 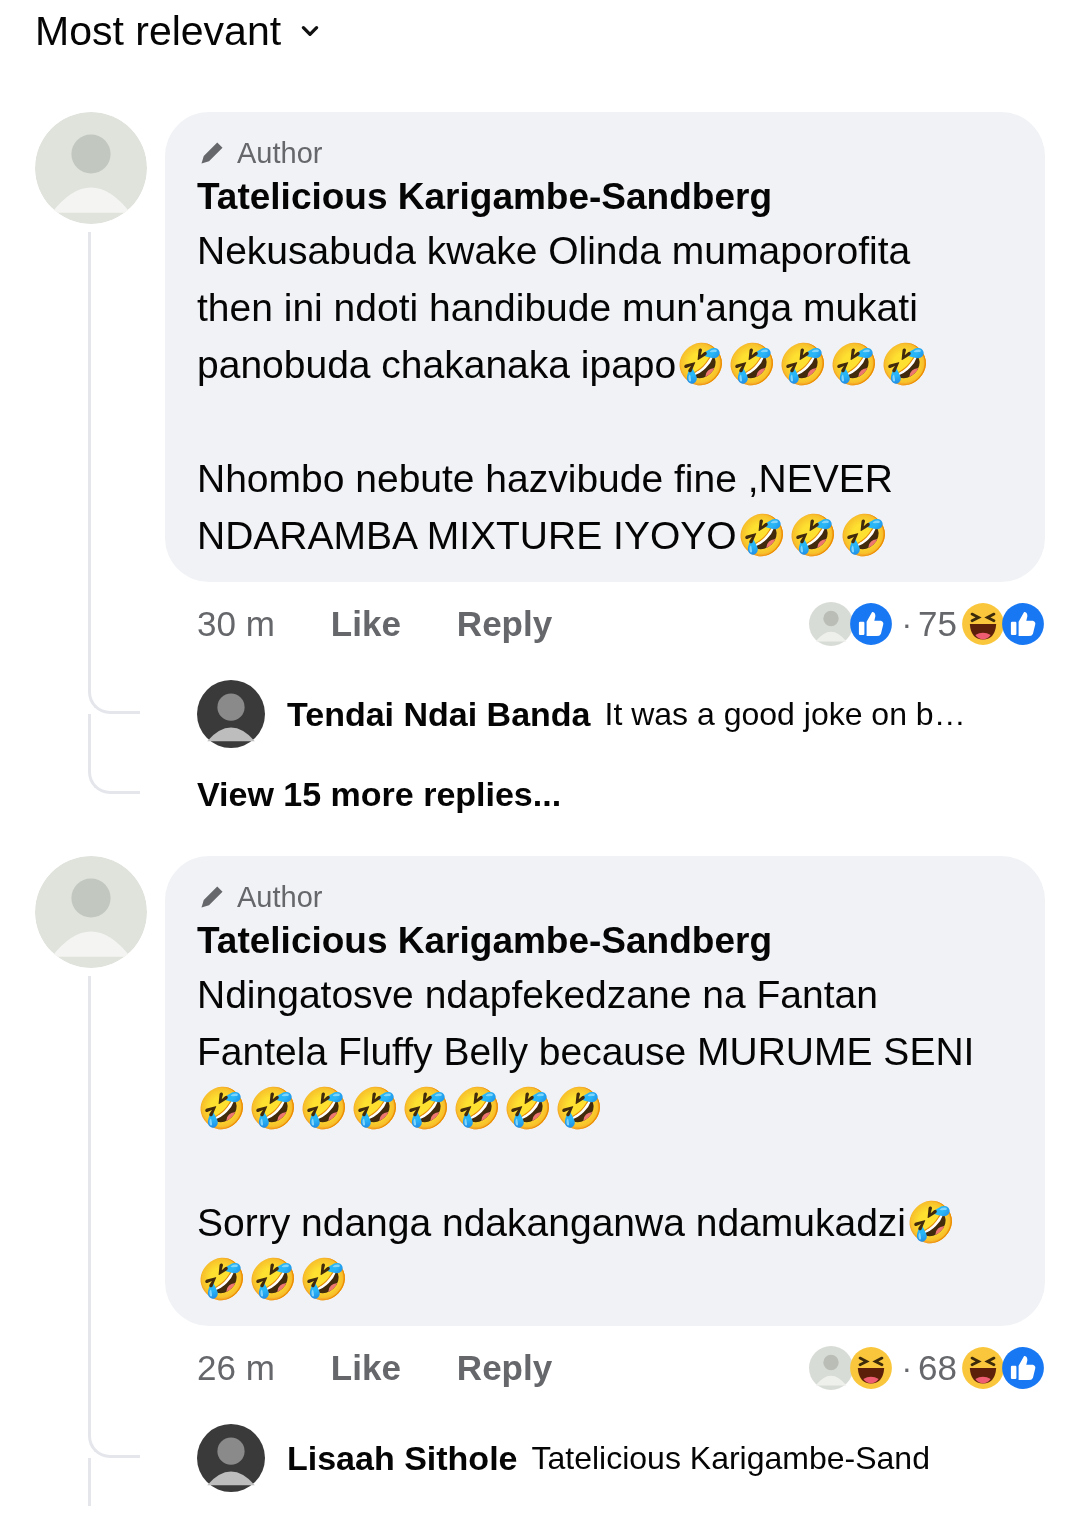 What do you see at coordinates (586, 1052) in the screenshot?
I see `comment-text: Ndingatosve ndapfekedzane na Fantan Fantela Fluffy Belly because MURUME SENI 🤣🤣🤣🤣🤣🤣🤣🤣` at bounding box center [586, 1052].